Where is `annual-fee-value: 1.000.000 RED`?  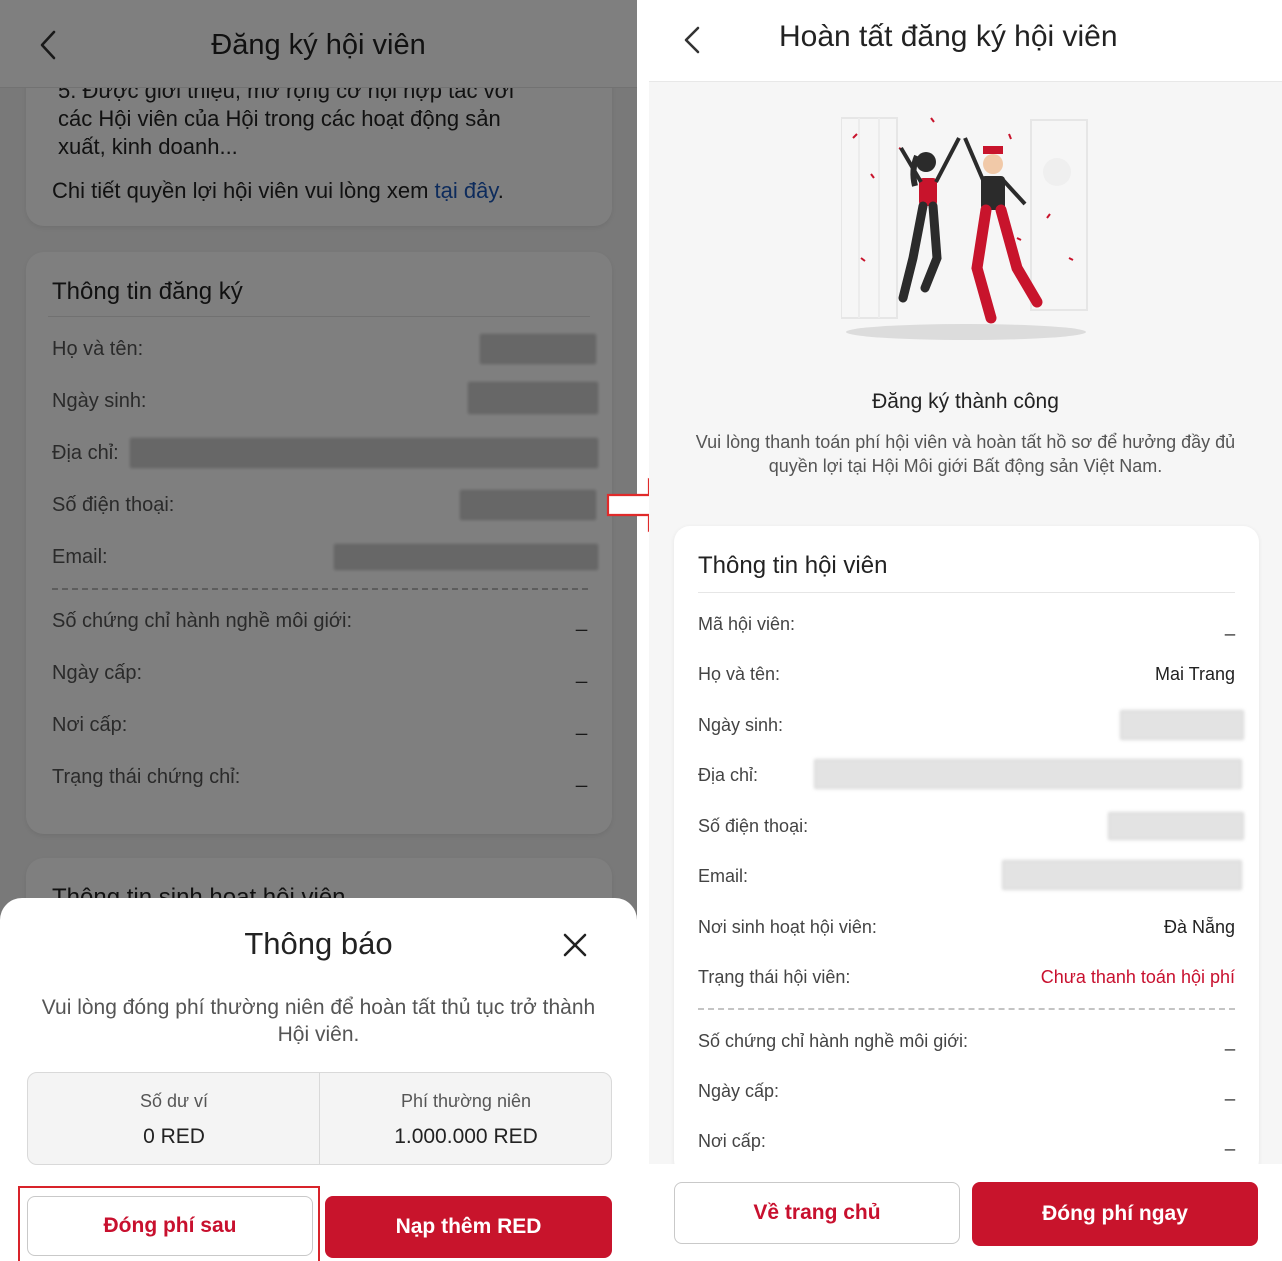 annual-fee-value: 1.000.000 RED is located at coordinates (466, 1136).